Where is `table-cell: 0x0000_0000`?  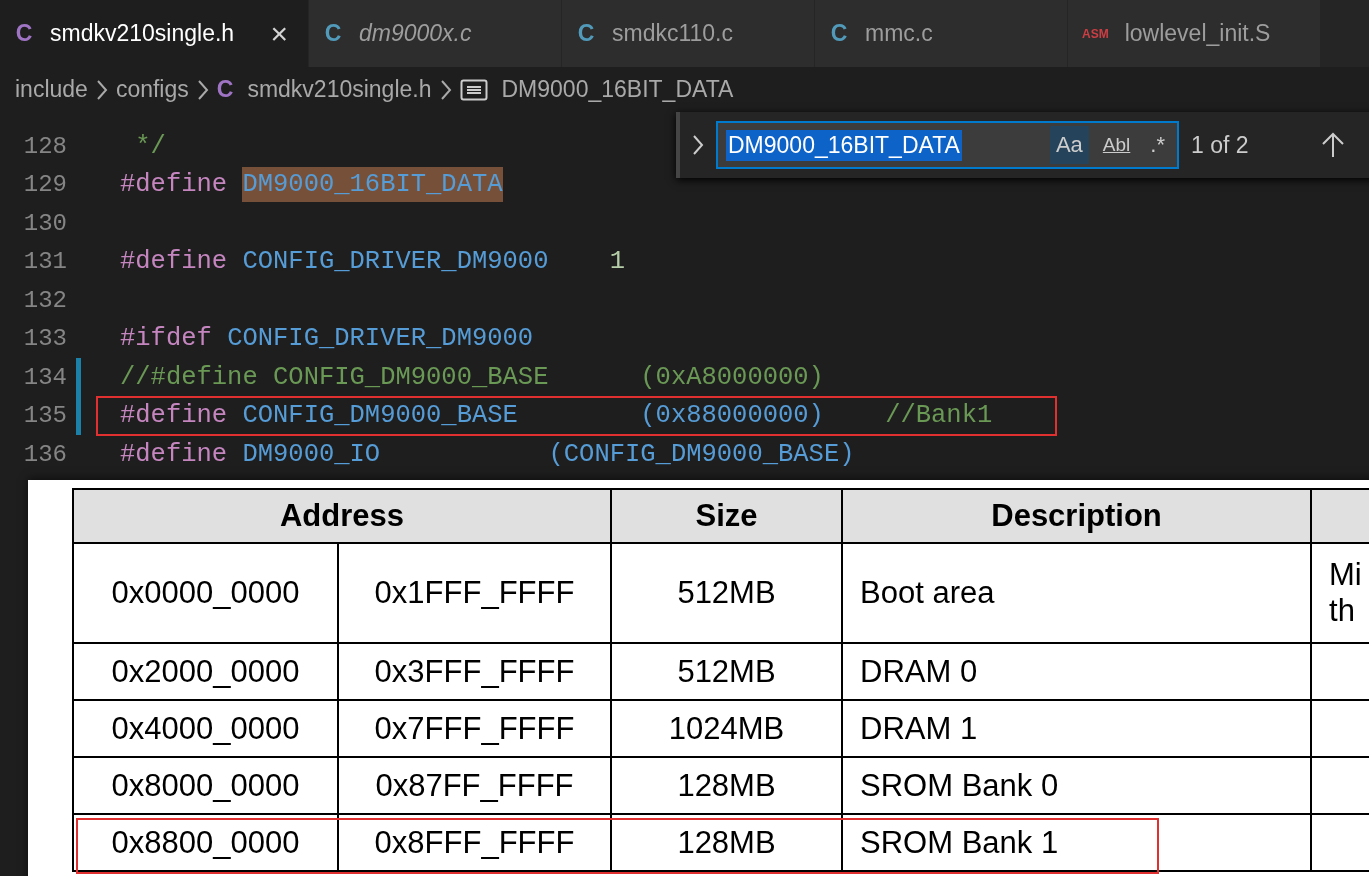
table-cell: 0x0000_0000 is located at coordinates (205, 593).